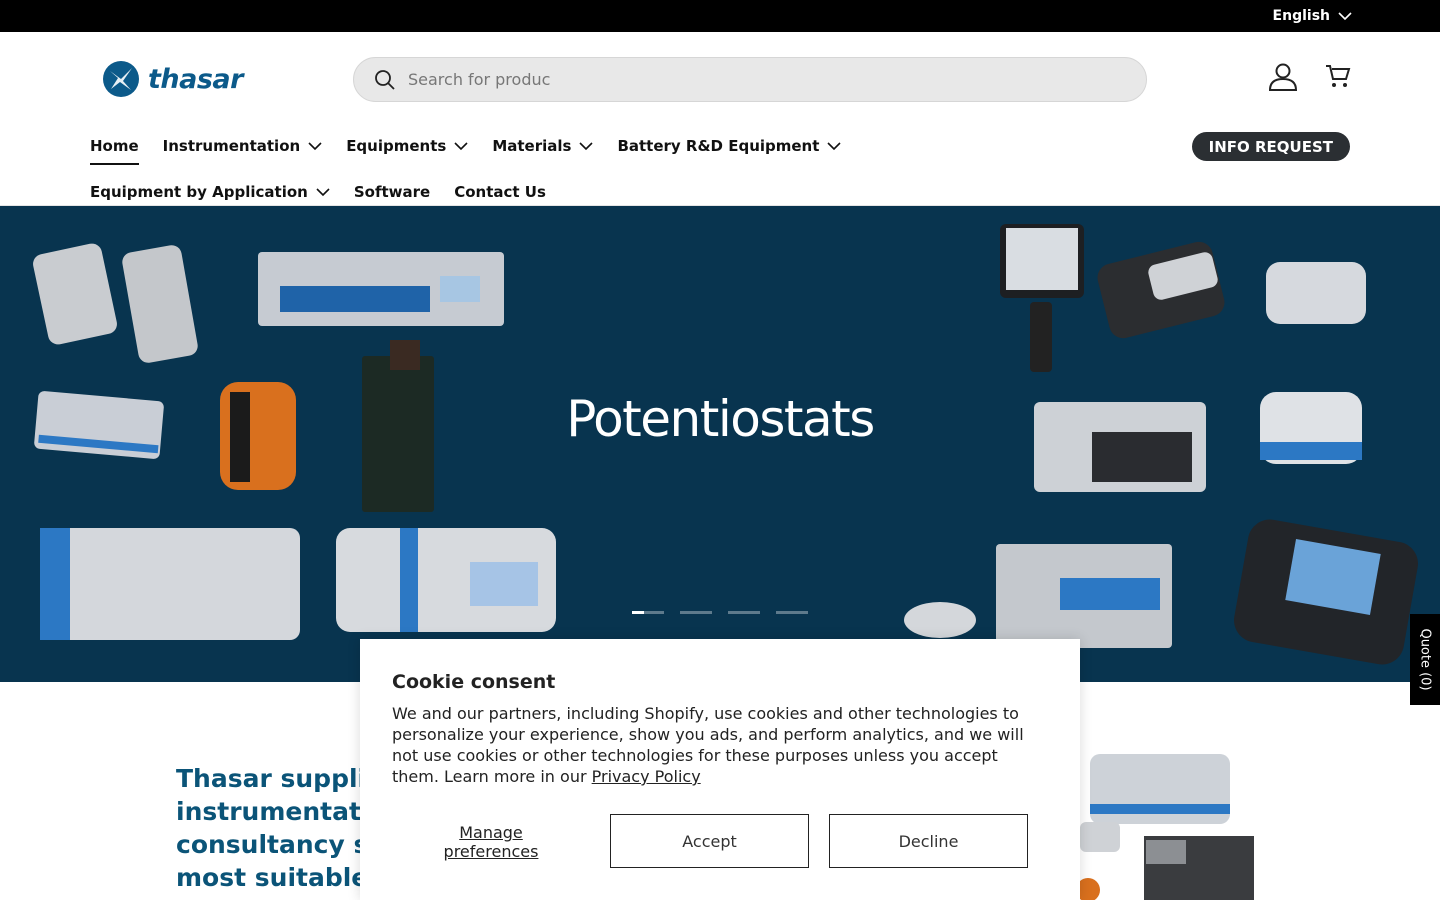 This screenshot has width=1440, height=900. What do you see at coordinates (114, 148) in the screenshot?
I see `nav-item-home: Home` at bounding box center [114, 148].